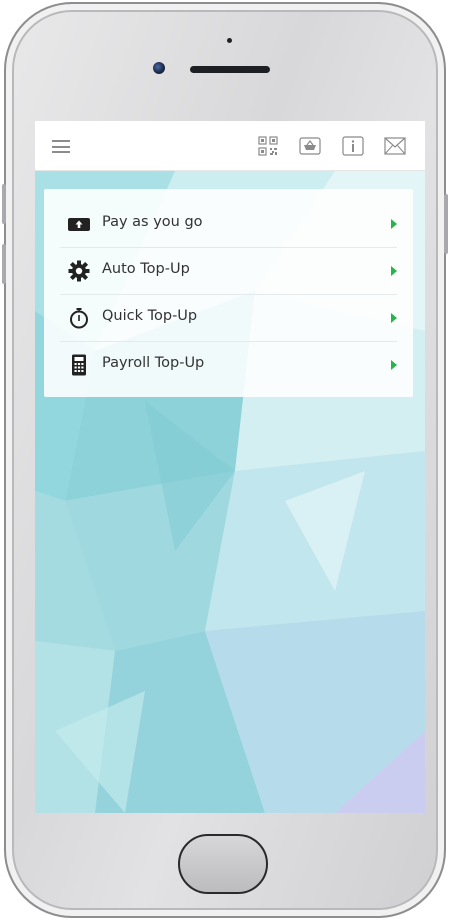 This screenshot has height=921, width=450. I want to click on power-button, so click(446, 224).